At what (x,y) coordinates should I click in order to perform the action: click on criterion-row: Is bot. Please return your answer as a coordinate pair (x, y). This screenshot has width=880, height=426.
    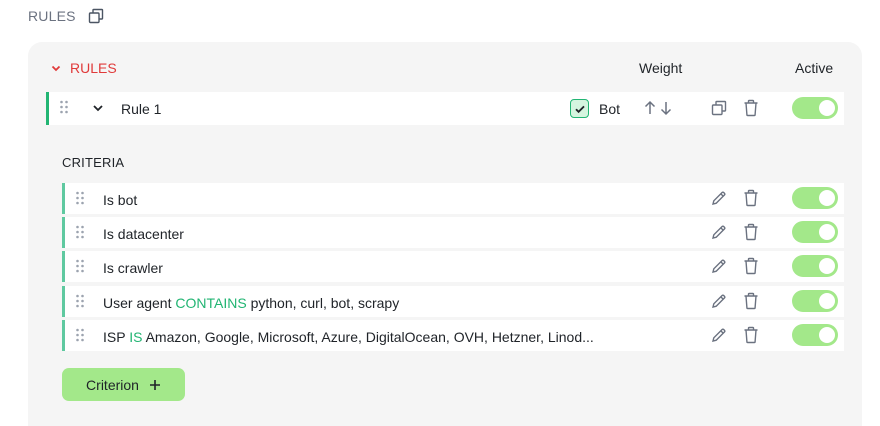
    Looking at the image, I should click on (453, 198).